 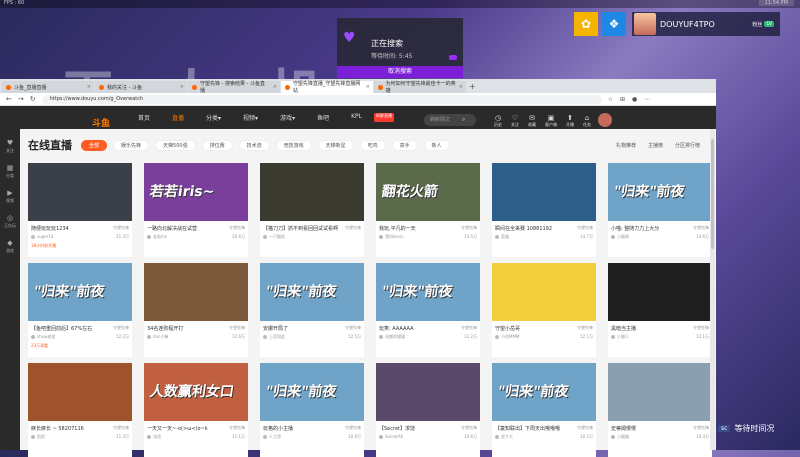 I want to click on video-icon: ▶, so click(x=10, y=193).